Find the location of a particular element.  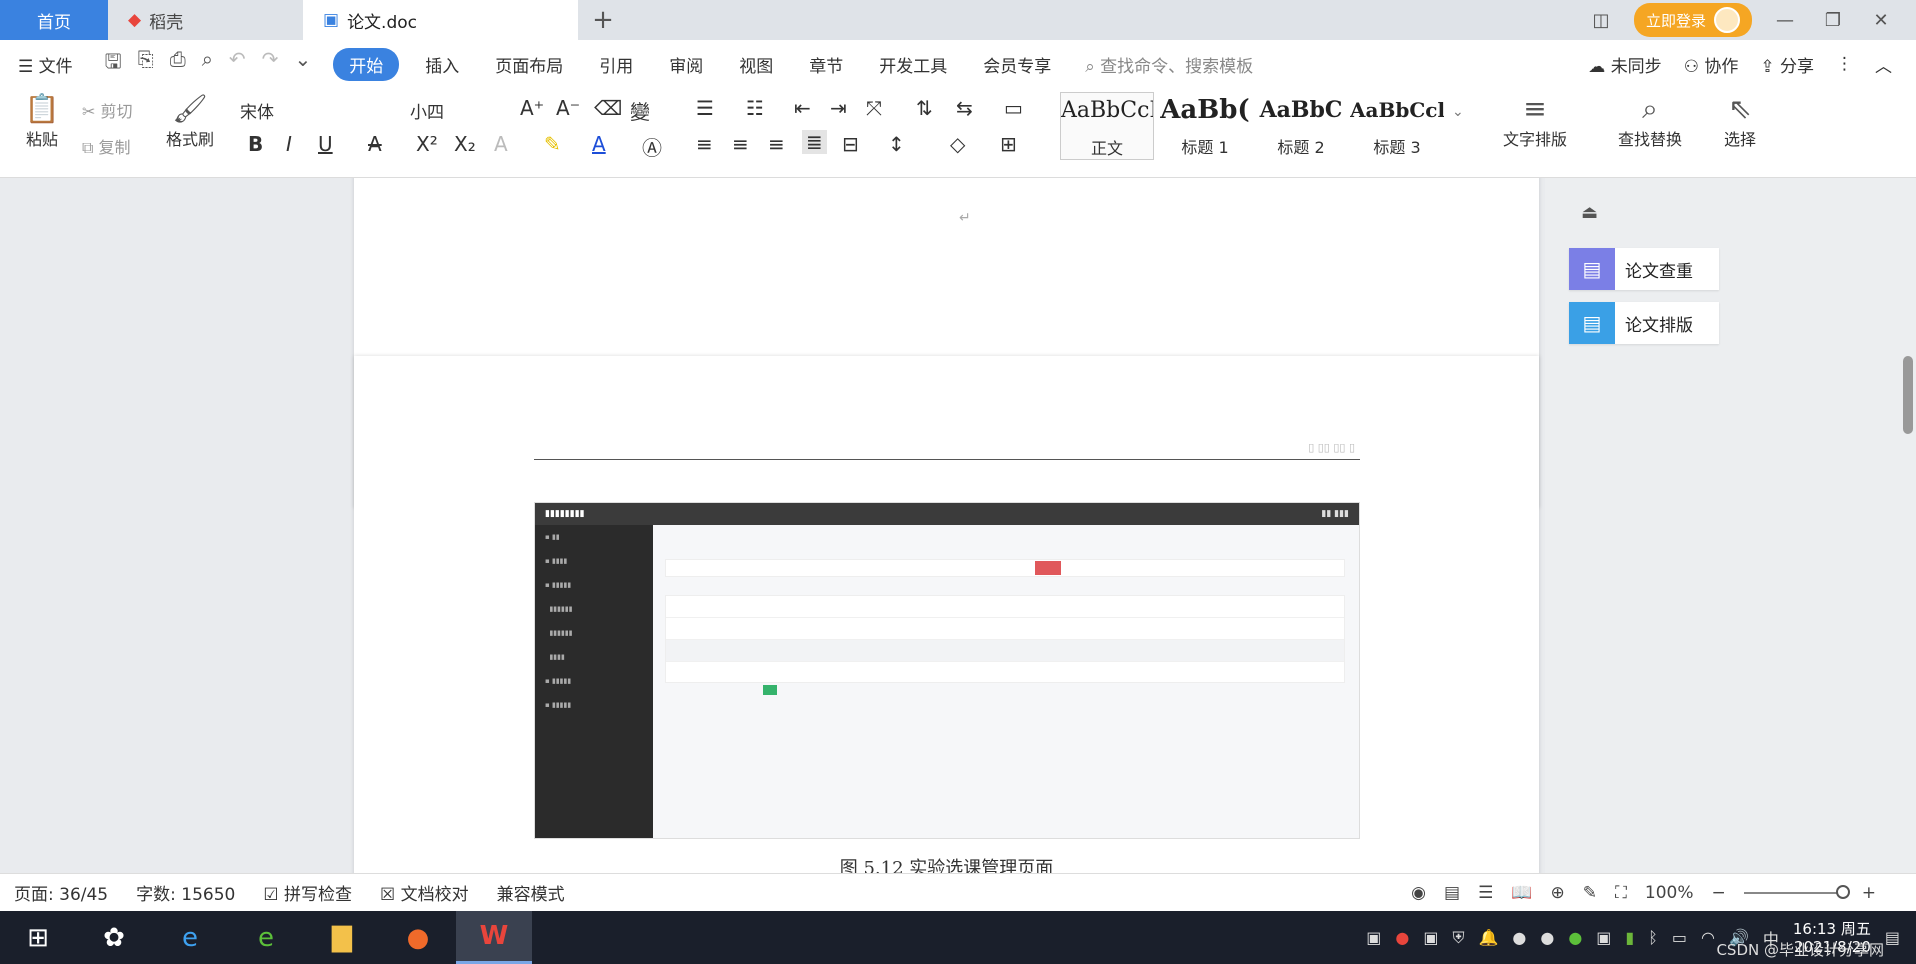

italic-icon: I is located at coordinates (289, 144).